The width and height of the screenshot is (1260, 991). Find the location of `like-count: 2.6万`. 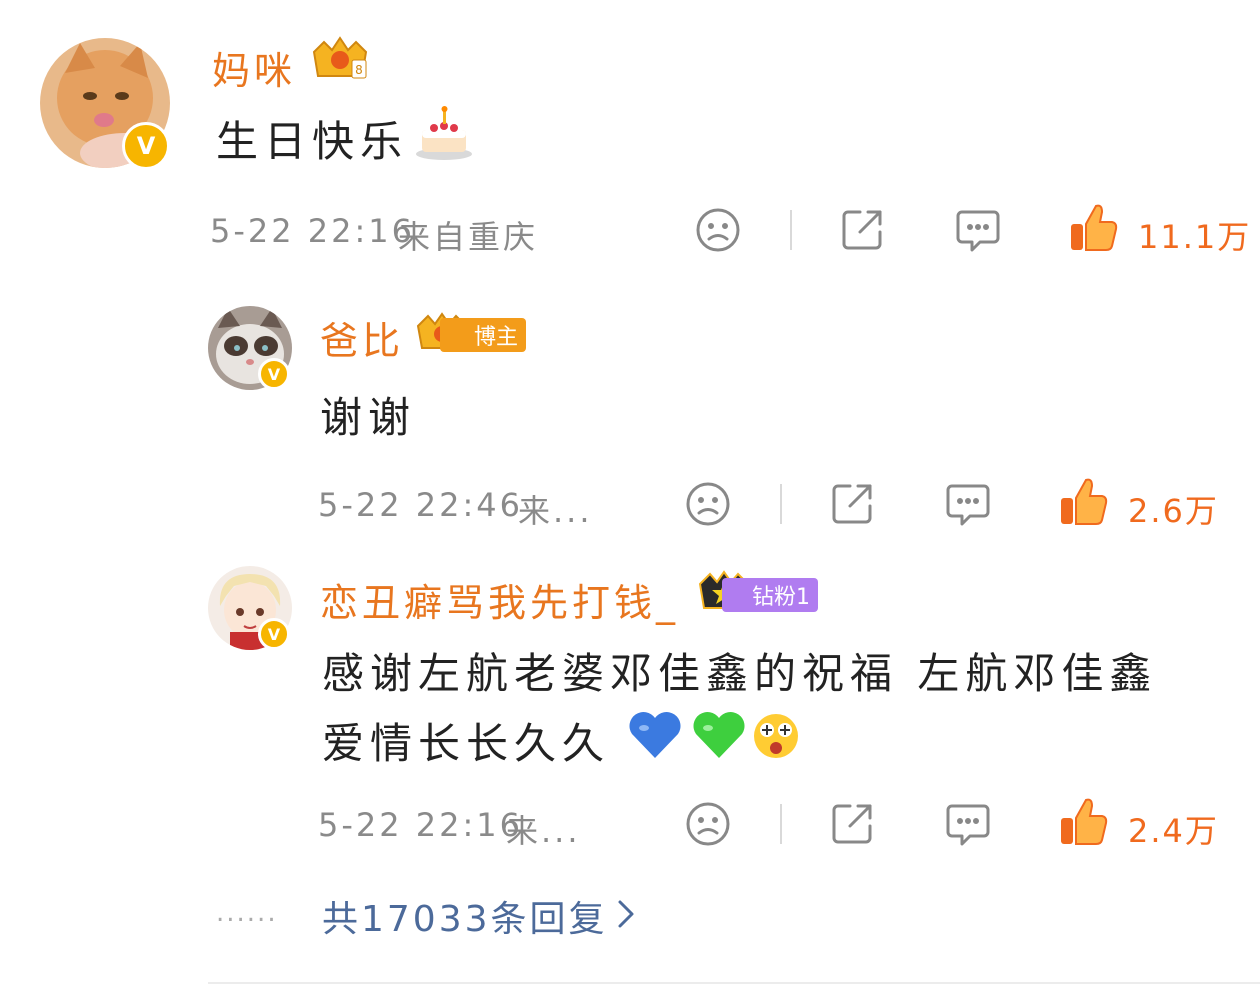

like-count: 2.6万 is located at coordinates (1173, 511).